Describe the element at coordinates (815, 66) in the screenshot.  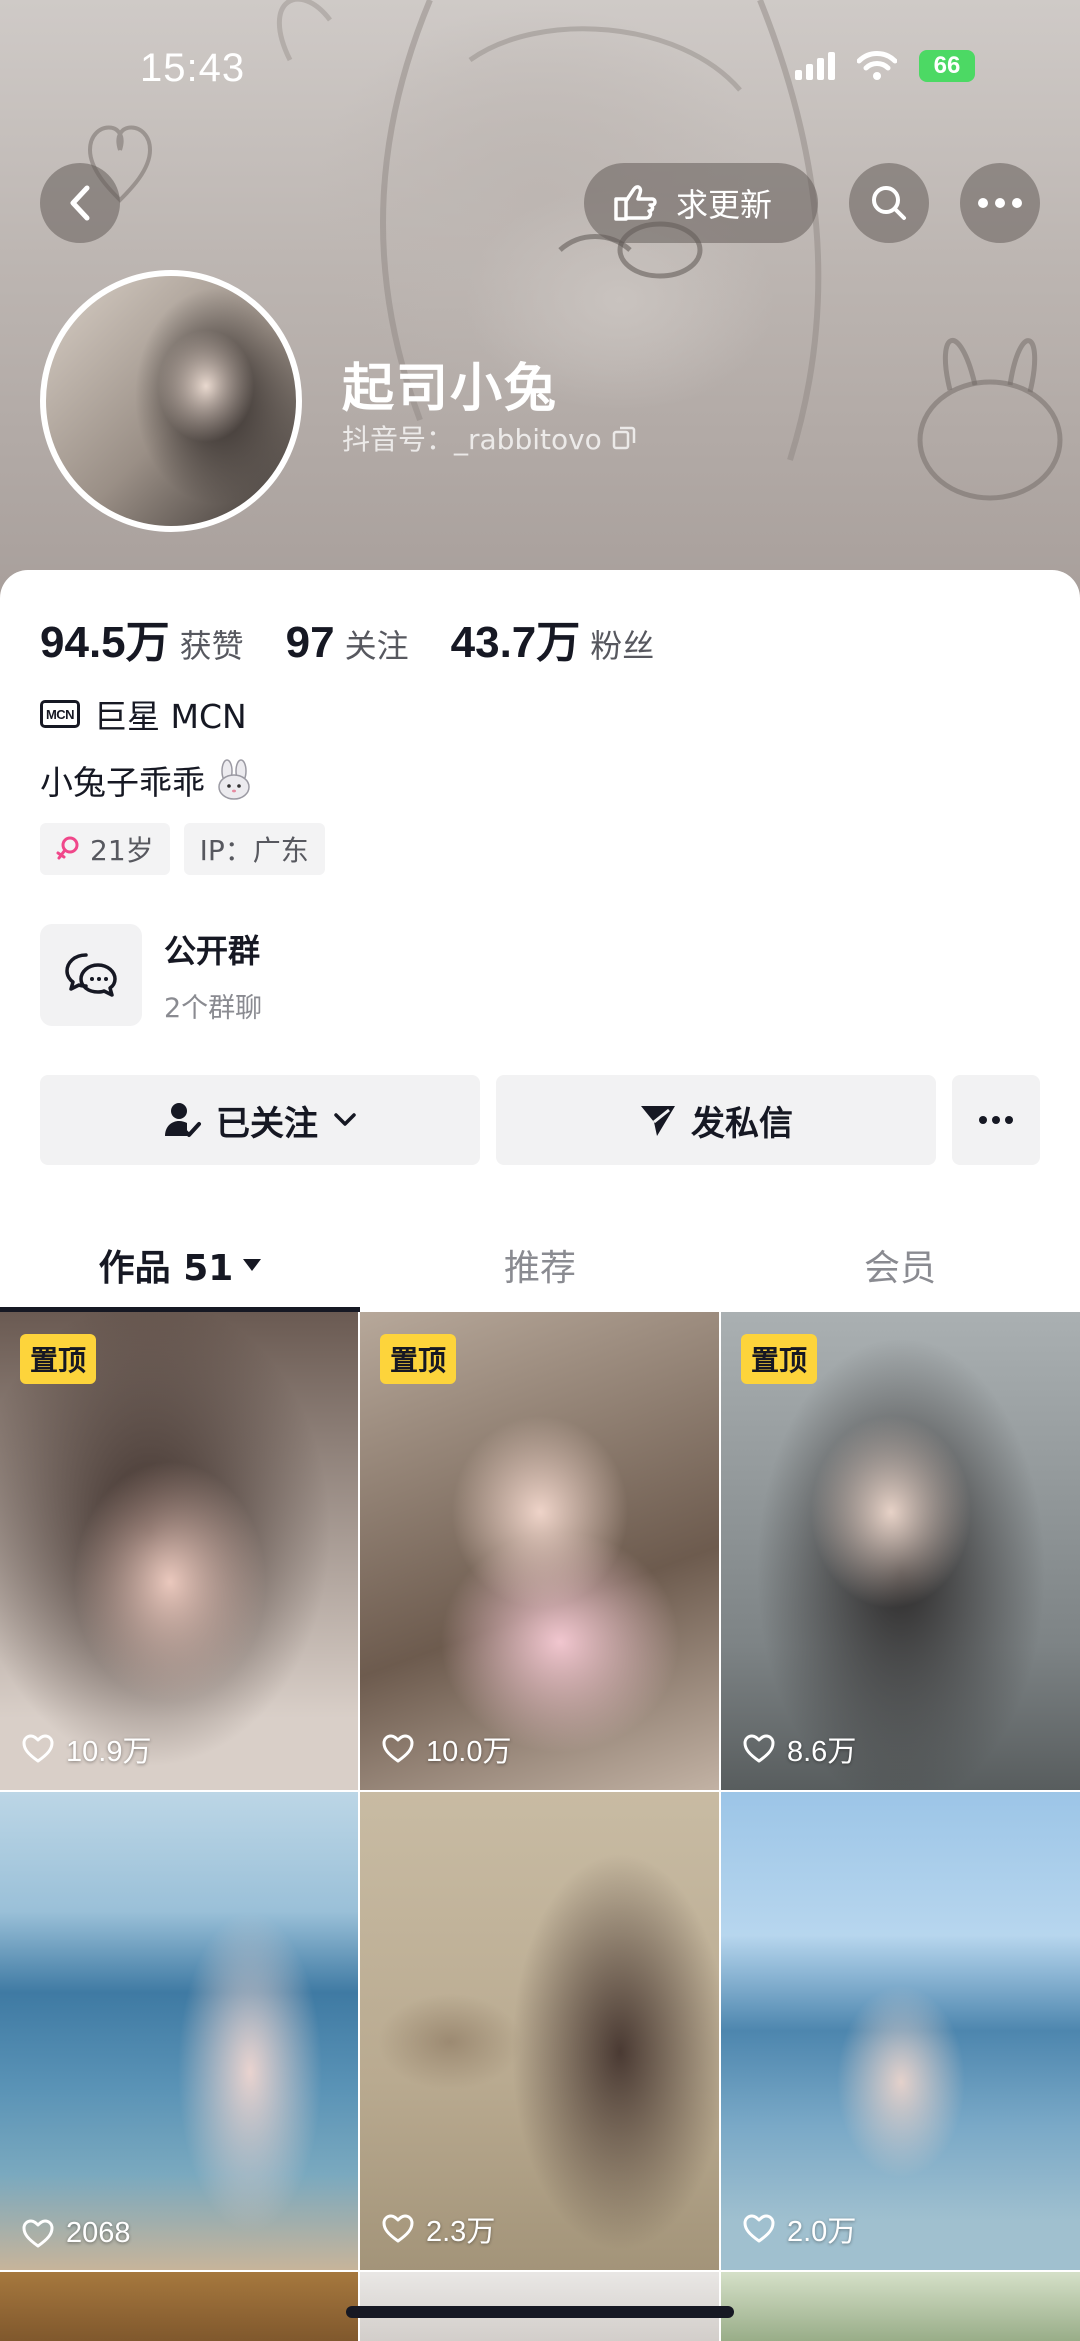
I see `signal-icon` at that location.